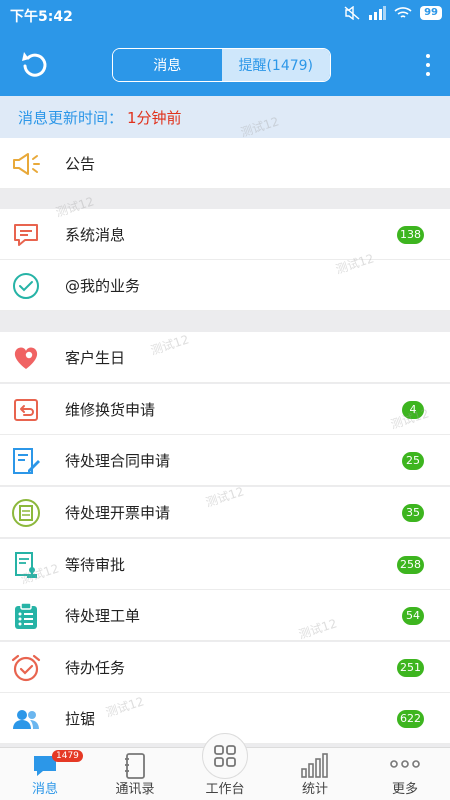 The width and height of the screenshot is (450, 800). What do you see at coordinates (275, 65) in the screenshot?
I see `tab-reminders: 提醒(1479)` at bounding box center [275, 65].